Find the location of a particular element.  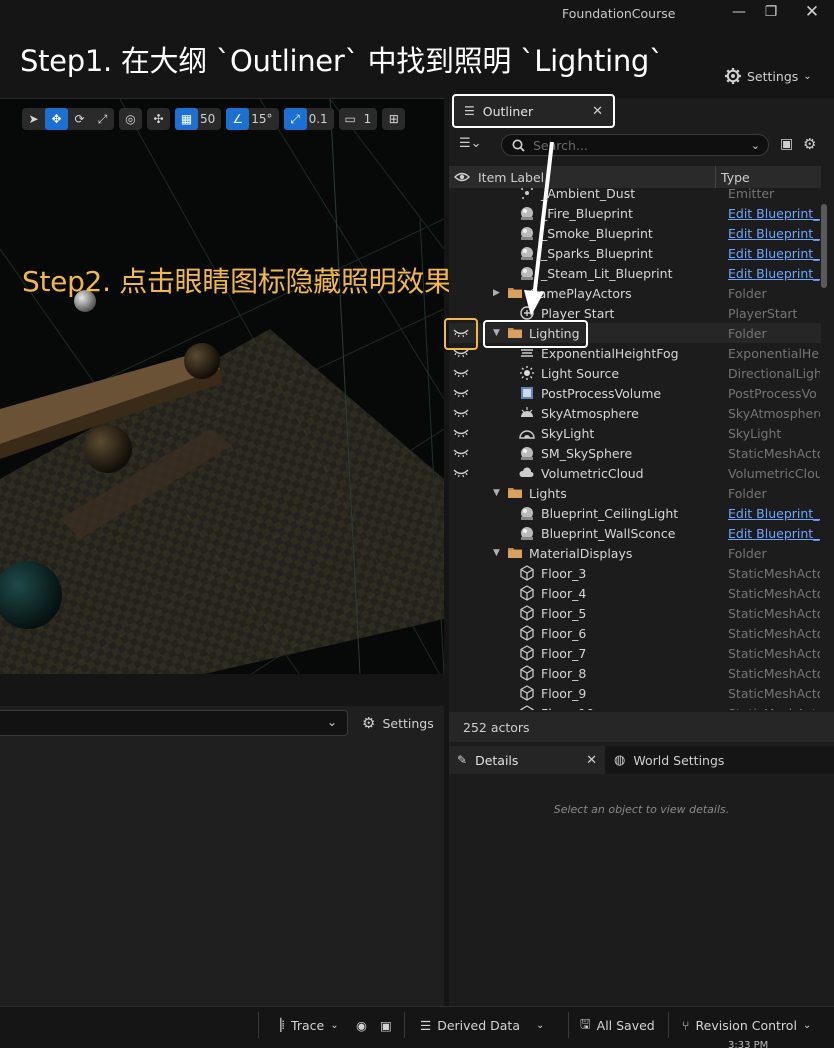

outliner-scrollbar is located at coordinates (824, 246).